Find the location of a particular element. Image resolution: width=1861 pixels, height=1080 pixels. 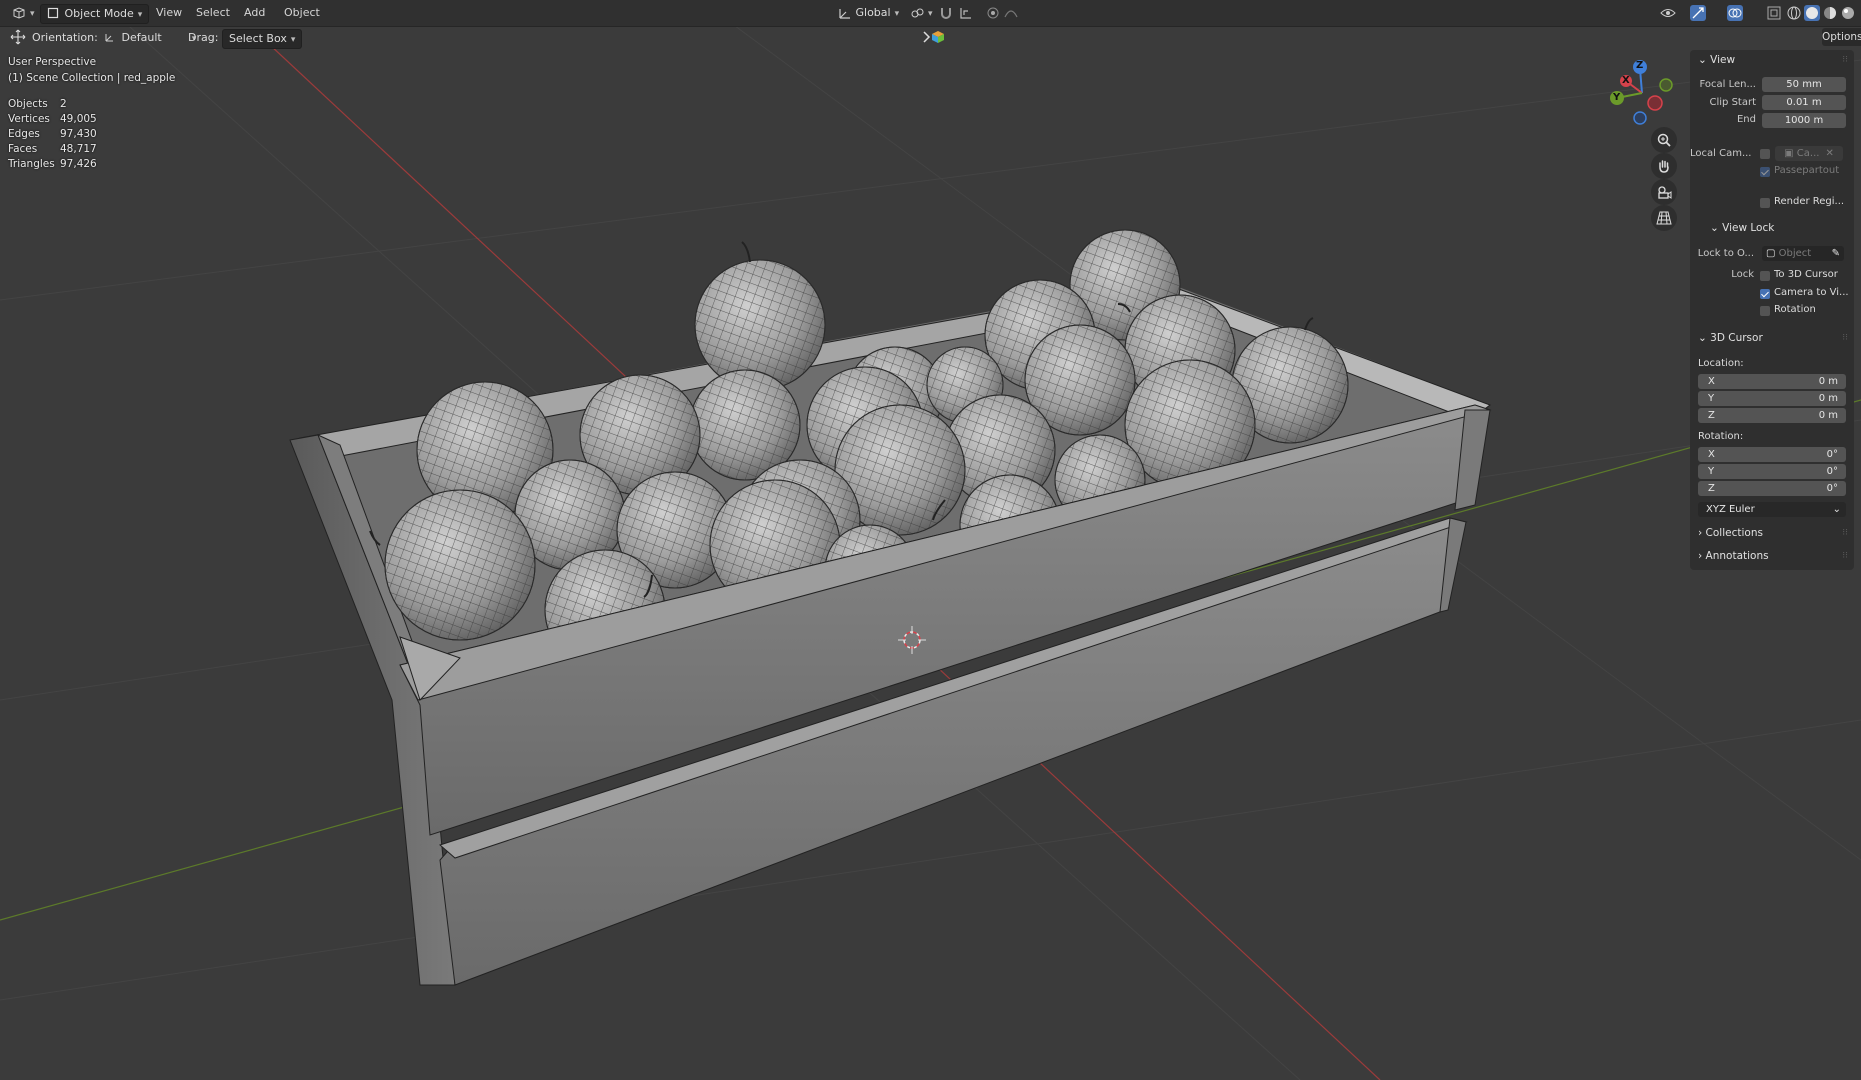

snap-toggle is located at coordinates (946, 13).